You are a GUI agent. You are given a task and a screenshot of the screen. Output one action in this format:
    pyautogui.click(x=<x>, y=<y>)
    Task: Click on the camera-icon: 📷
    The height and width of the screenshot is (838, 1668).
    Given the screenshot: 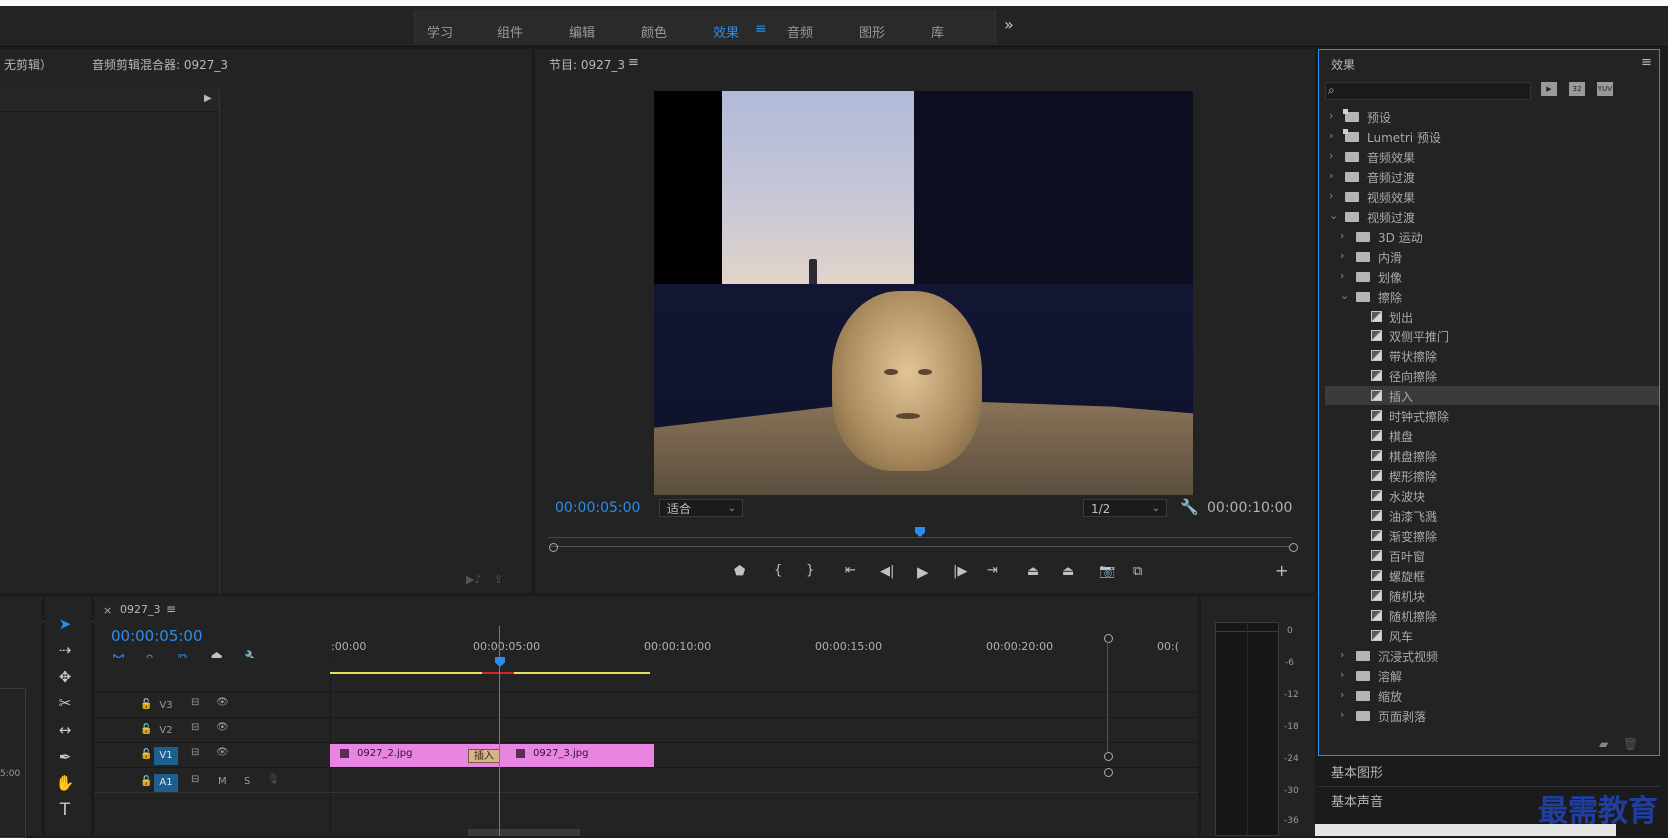 What is the action you would take?
    pyautogui.click(x=1107, y=571)
    